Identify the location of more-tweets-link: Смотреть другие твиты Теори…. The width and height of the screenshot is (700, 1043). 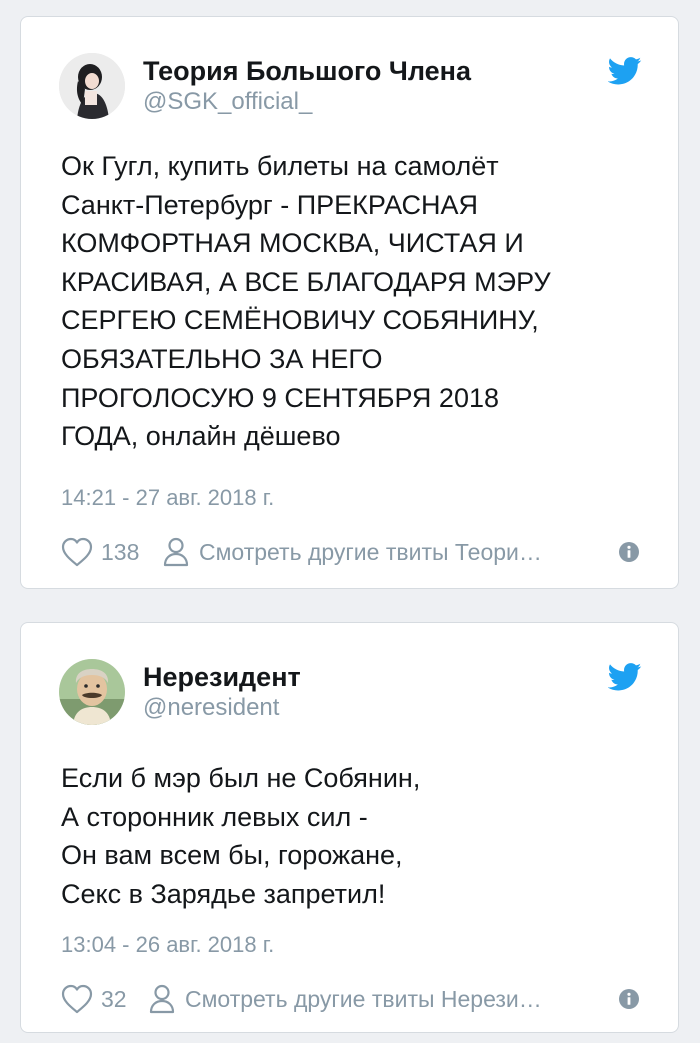
(352, 552).